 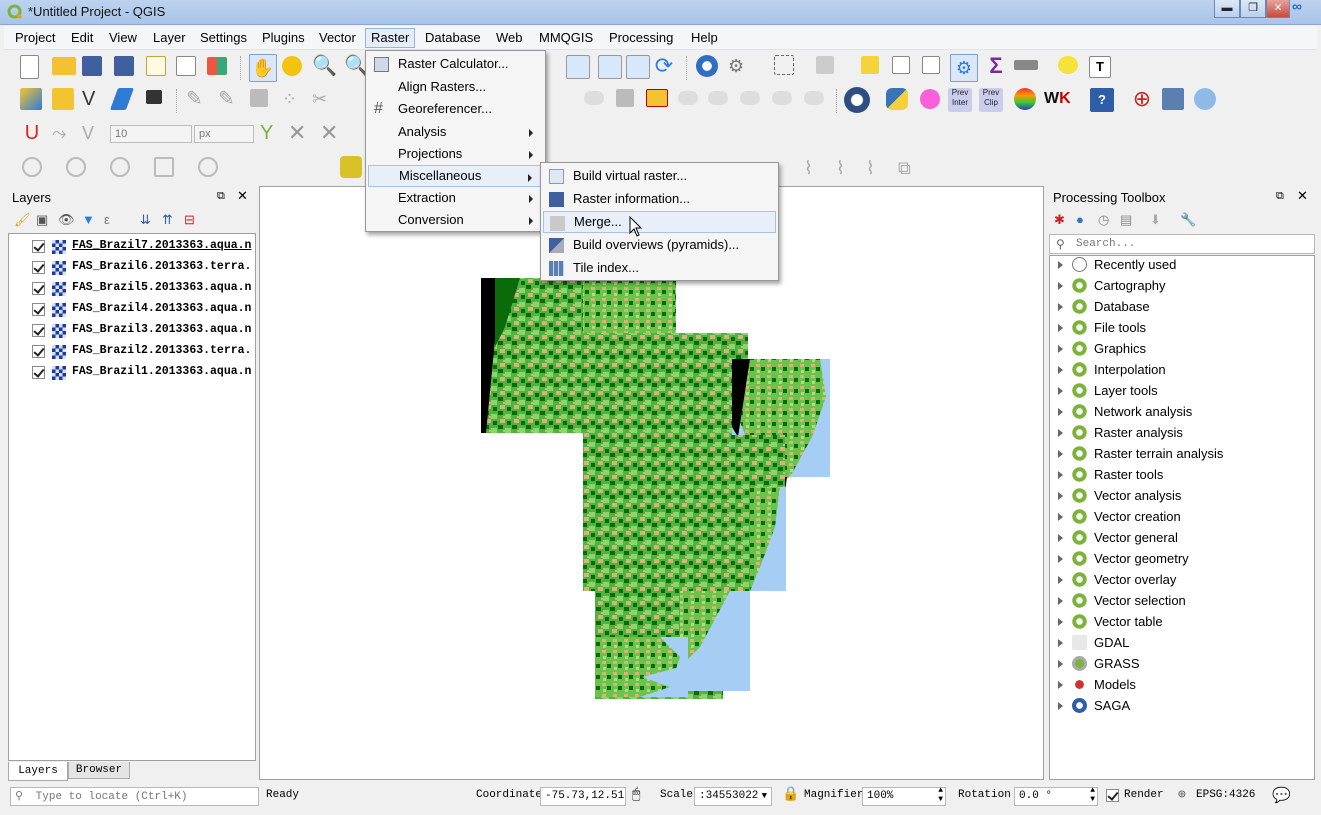 What do you see at coordinates (790, 794) in the screenshot?
I see `lock-scale-icon: 🔒` at bounding box center [790, 794].